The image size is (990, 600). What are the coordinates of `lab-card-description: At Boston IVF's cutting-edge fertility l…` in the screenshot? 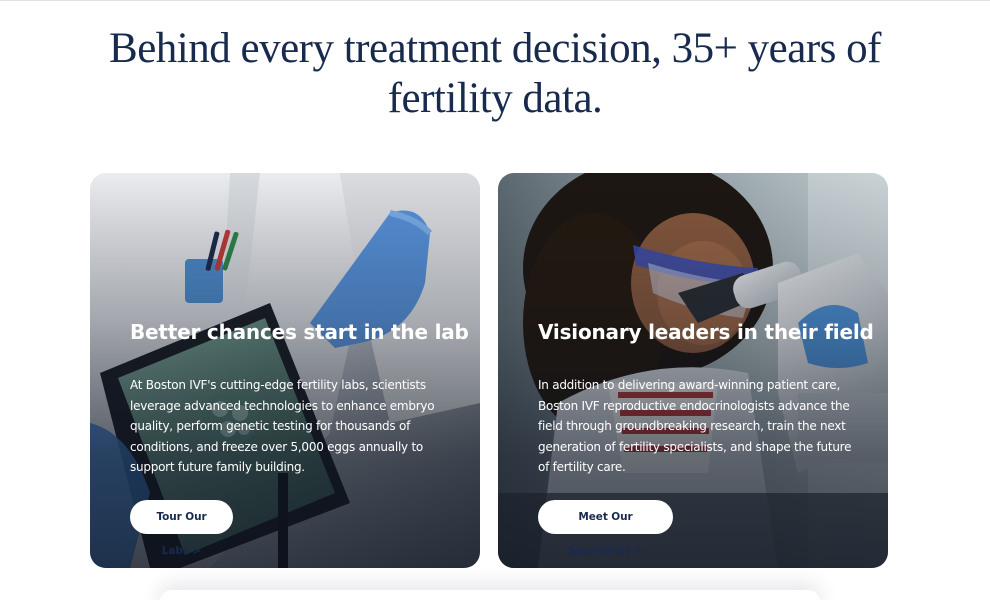 It's located at (282, 426).